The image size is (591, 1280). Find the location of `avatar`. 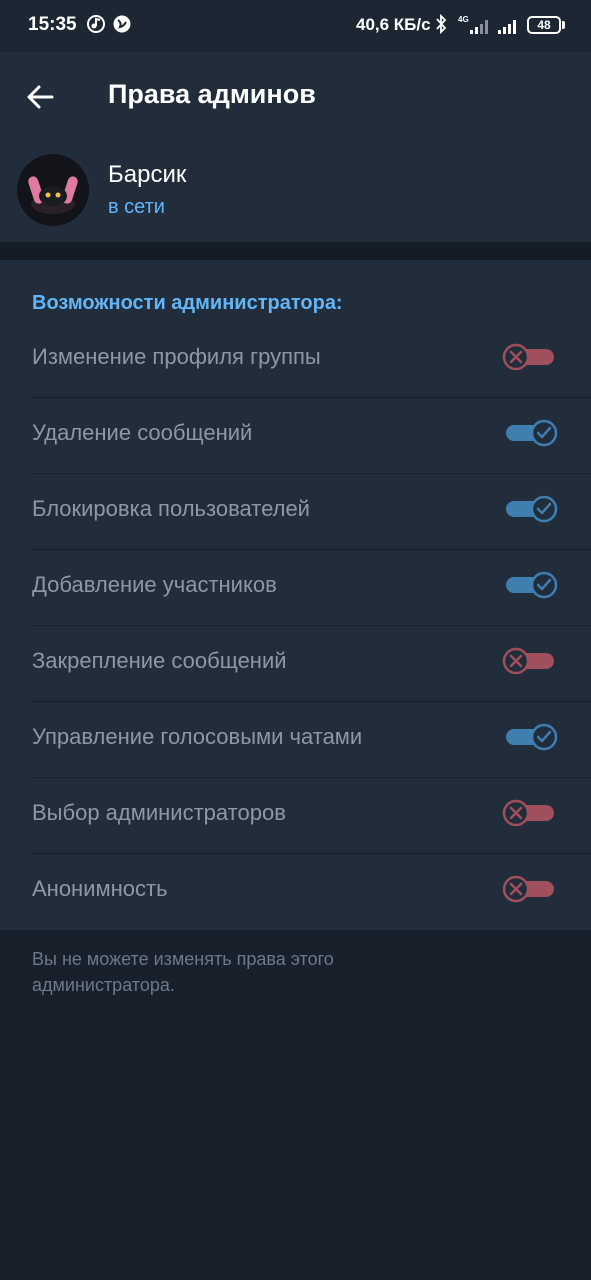

avatar is located at coordinates (53, 190).